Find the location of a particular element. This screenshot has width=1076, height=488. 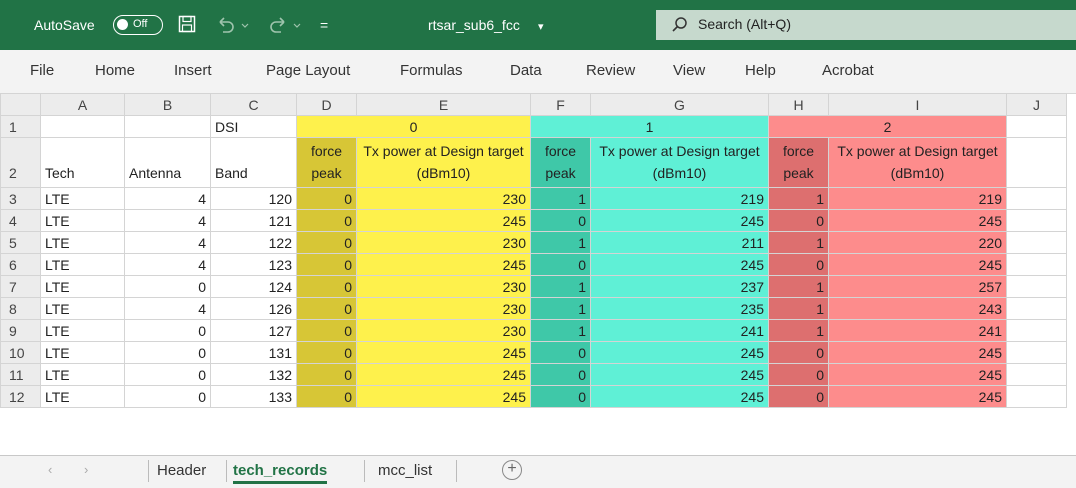

column-header: I is located at coordinates (917, 104).